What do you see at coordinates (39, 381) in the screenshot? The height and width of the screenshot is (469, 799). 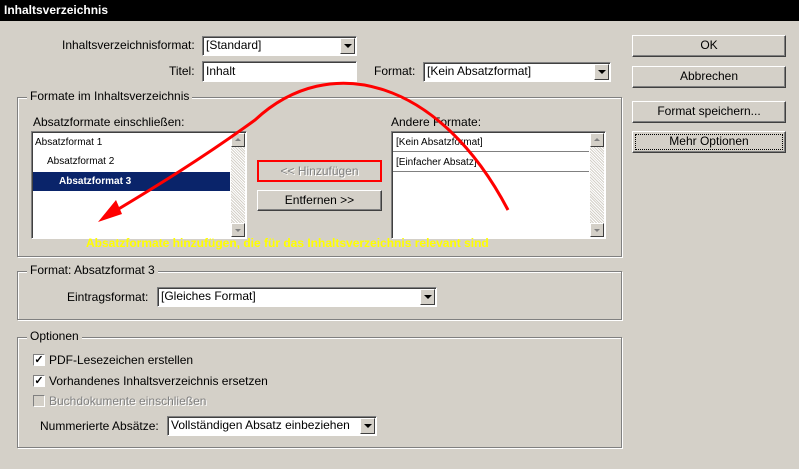 I see `replace-existing-checkbox: ✓` at bounding box center [39, 381].